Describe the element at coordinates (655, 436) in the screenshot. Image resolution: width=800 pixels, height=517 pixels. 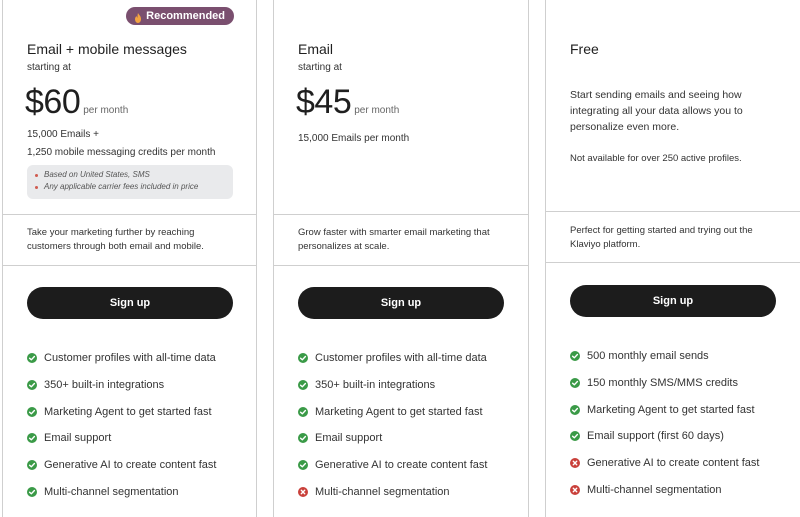
I see `feature-label: Email support (first 60 days)` at that location.